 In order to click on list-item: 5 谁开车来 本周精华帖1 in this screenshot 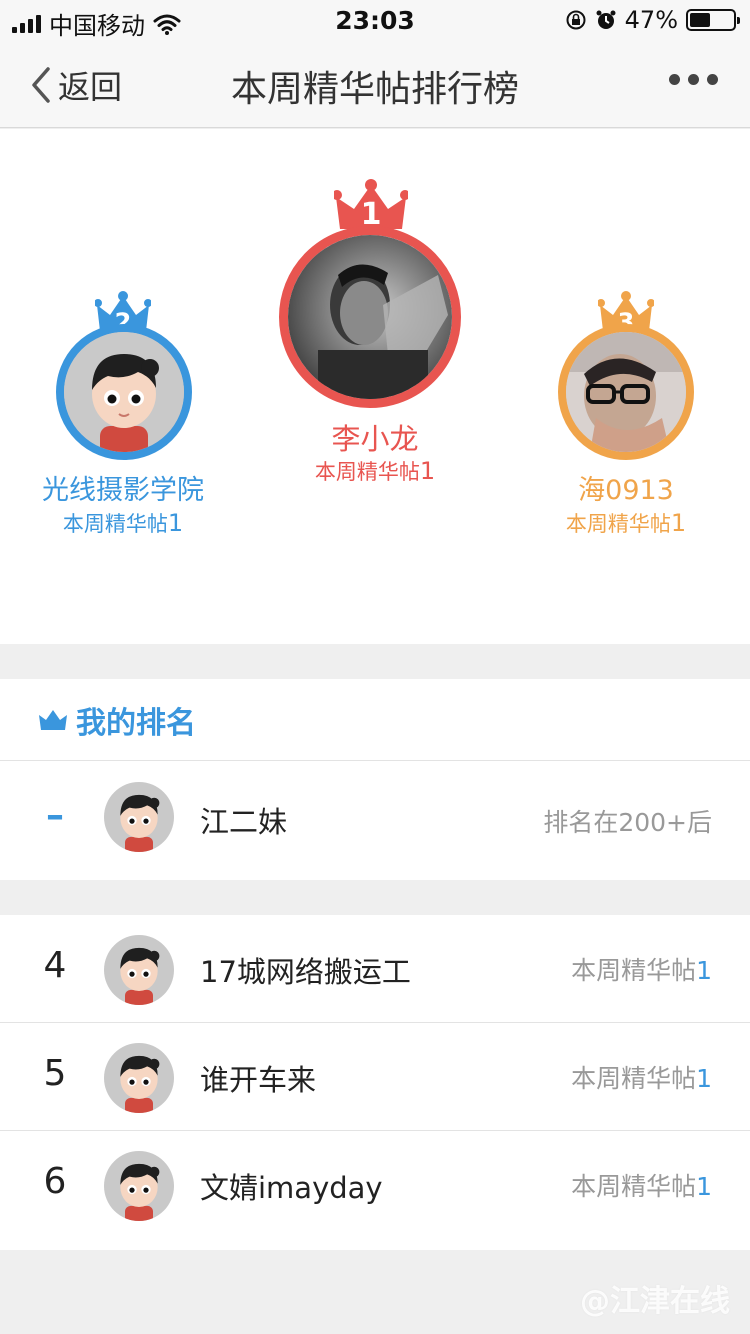, I will do `click(375, 1076)`.